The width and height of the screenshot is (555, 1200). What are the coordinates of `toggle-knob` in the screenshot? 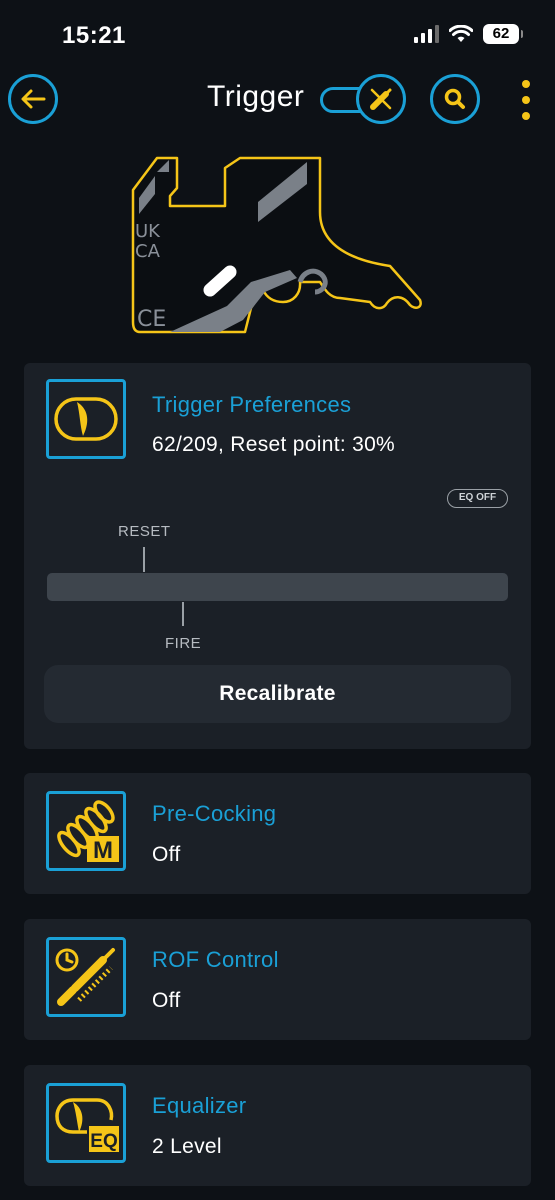 It's located at (381, 99).